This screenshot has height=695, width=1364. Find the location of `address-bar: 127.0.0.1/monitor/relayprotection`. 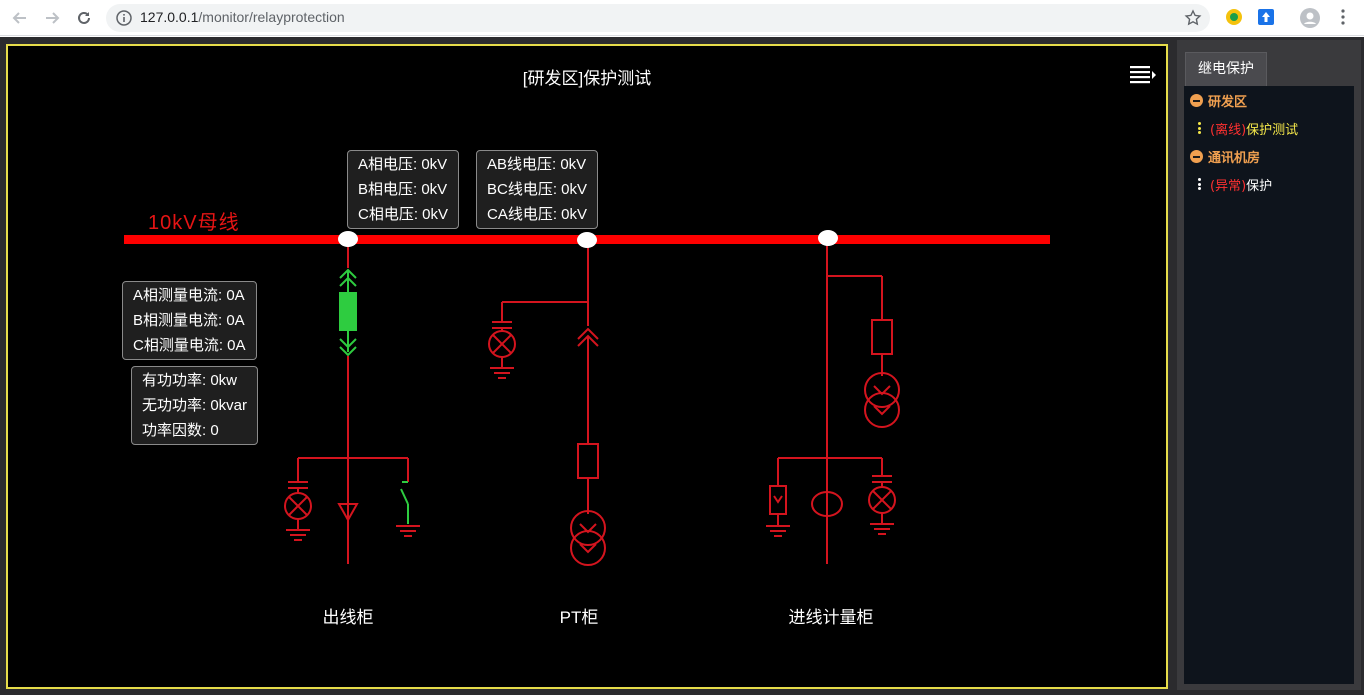

address-bar: 127.0.0.1/monitor/relayprotection is located at coordinates (658, 18).